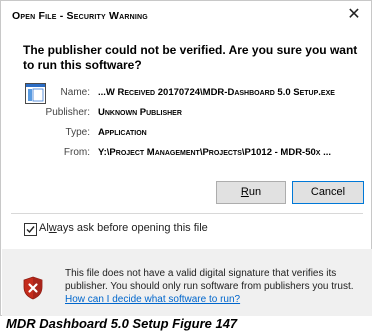 This screenshot has height=332, width=382. Describe the element at coordinates (44, 228) in the screenshot. I see `checkbox-label-prefix: Al` at that location.